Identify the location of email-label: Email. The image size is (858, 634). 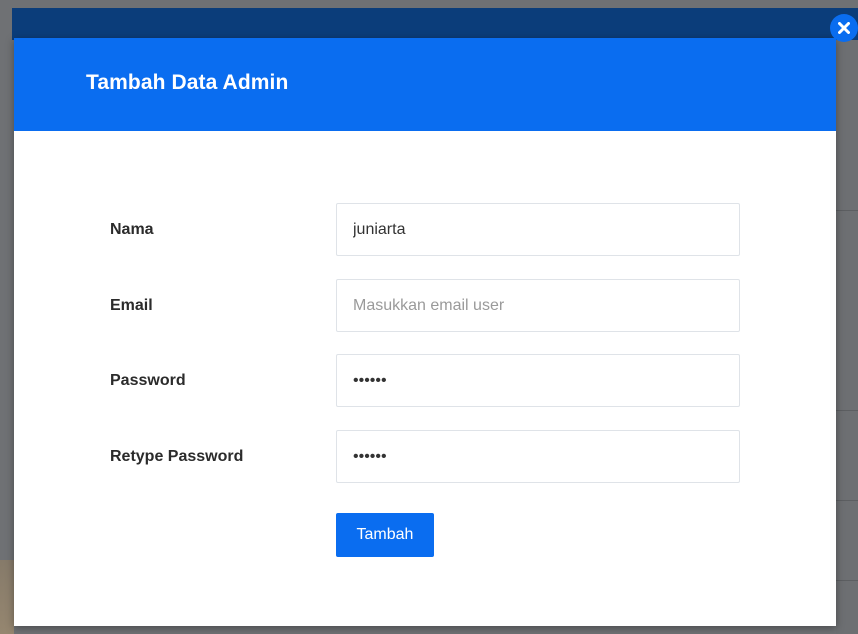
(131, 305).